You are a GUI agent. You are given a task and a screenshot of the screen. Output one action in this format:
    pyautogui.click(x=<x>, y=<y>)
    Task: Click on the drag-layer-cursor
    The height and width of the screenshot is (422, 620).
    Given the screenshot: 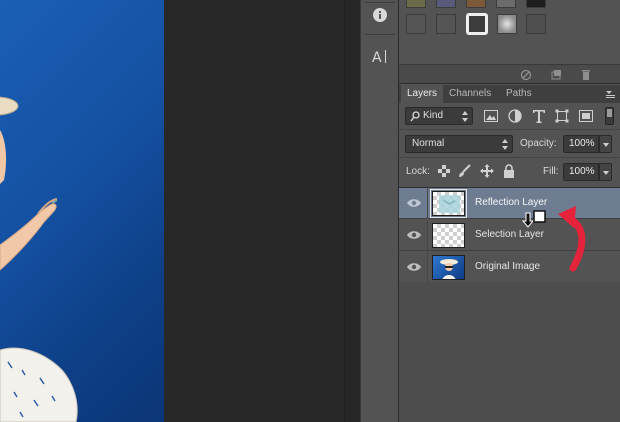 What is the action you would take?
    pyautogui.click(x=533, y=219)
    